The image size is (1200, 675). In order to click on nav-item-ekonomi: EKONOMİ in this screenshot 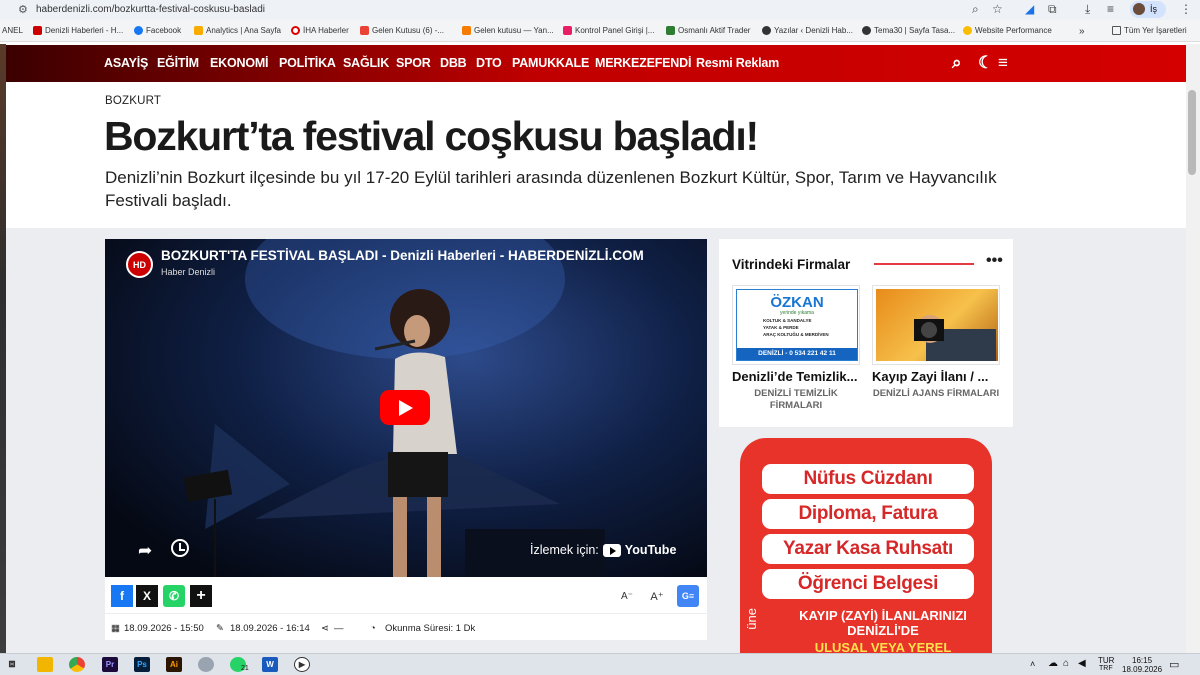, I will do `click(239, 63)`.